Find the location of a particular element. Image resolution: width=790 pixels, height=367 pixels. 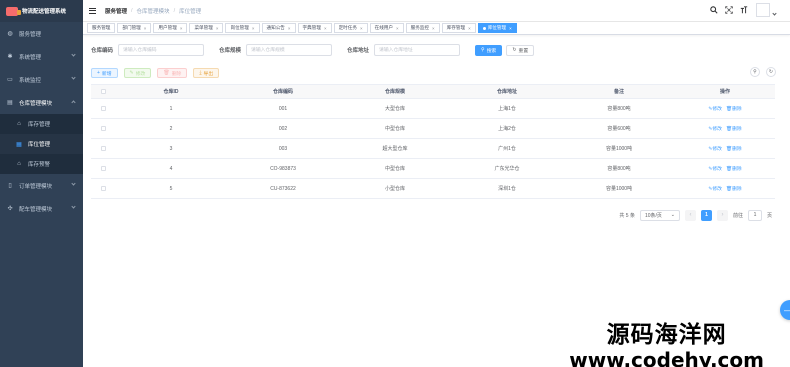

cell-code: 002 is located at coordinates (283, 128).